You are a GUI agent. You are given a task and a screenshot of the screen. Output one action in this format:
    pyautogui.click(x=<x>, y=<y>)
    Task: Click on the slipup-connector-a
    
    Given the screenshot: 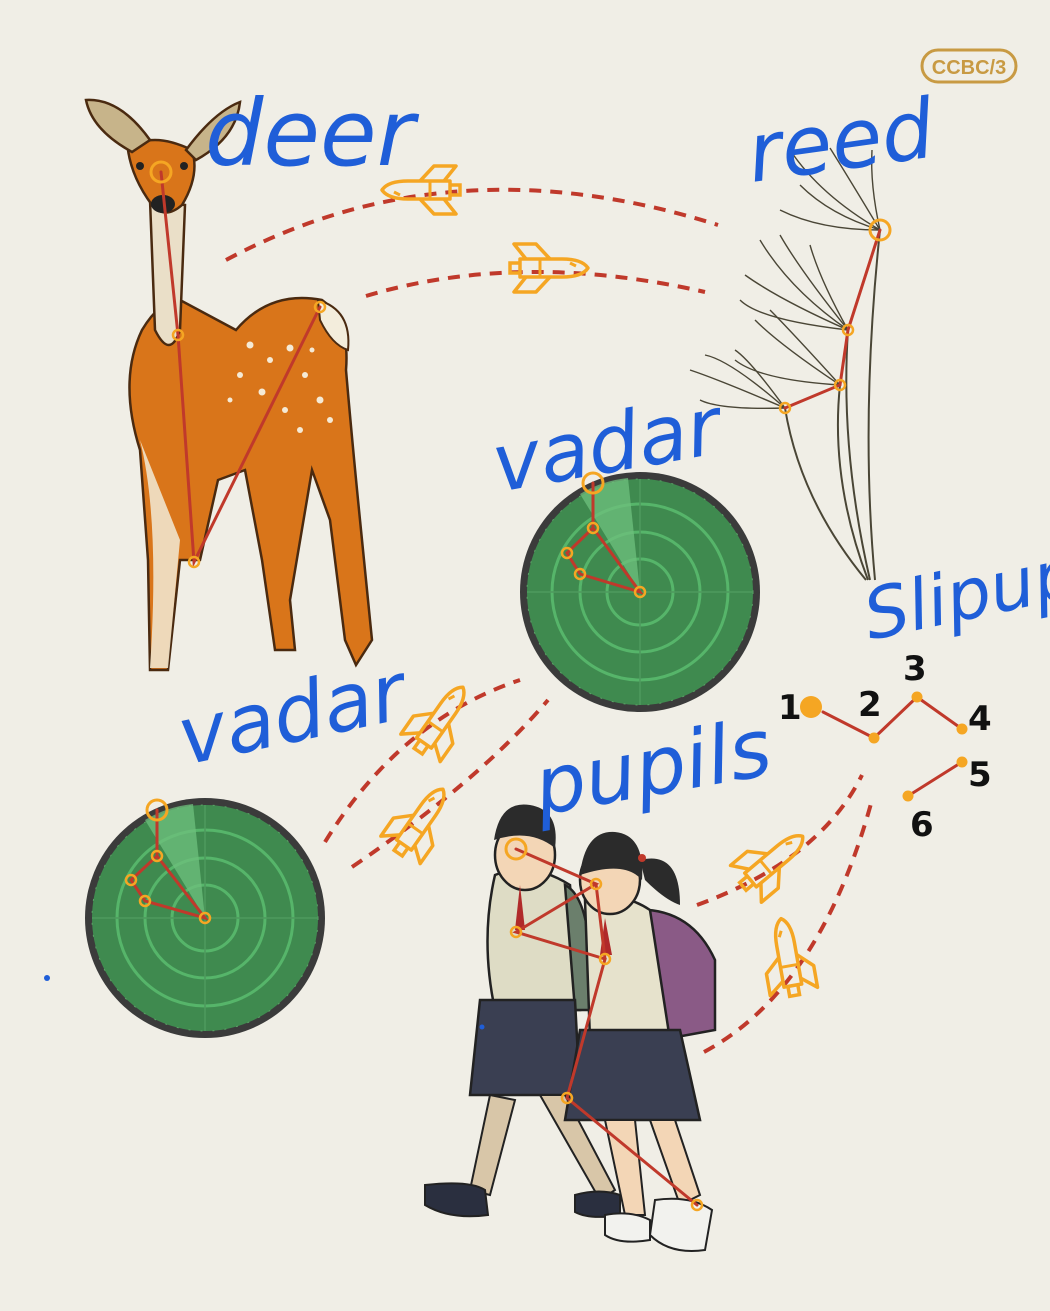 What is the action you would take?
    pyautogui.click(x=892, y=717)
    